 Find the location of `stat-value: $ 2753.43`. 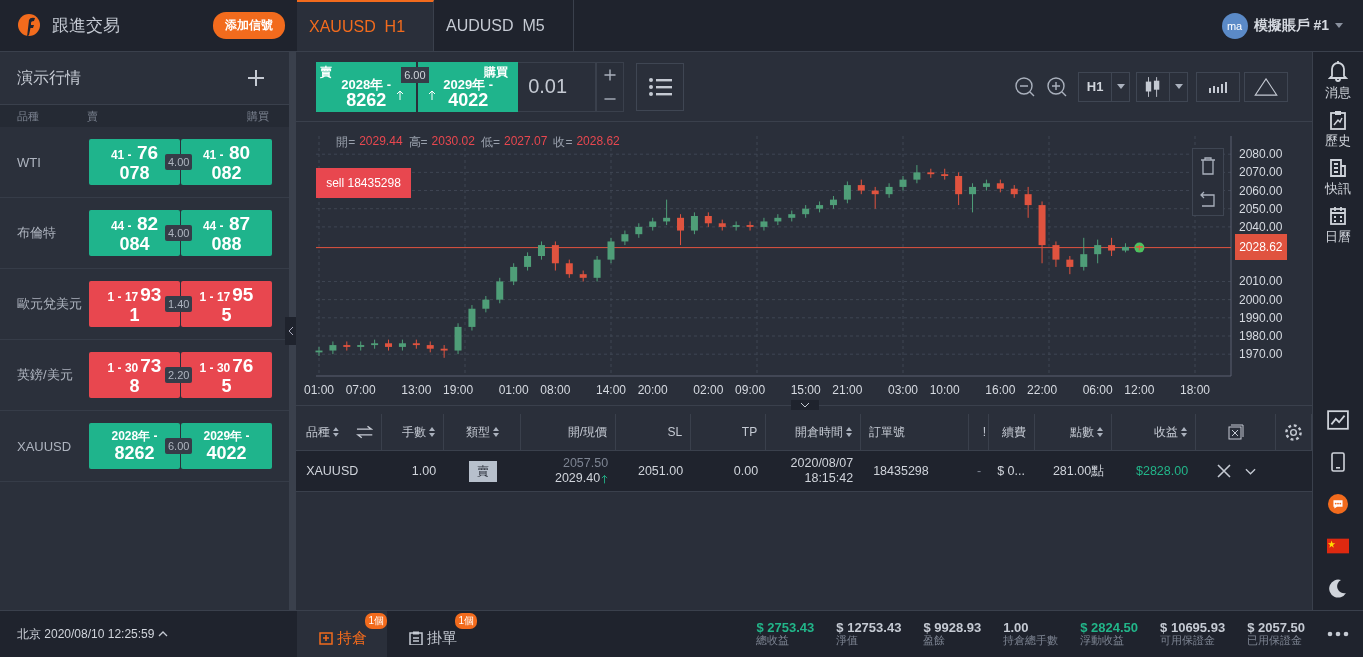

stat-value: $ 2753.43 is located at coordinates (785, 628).